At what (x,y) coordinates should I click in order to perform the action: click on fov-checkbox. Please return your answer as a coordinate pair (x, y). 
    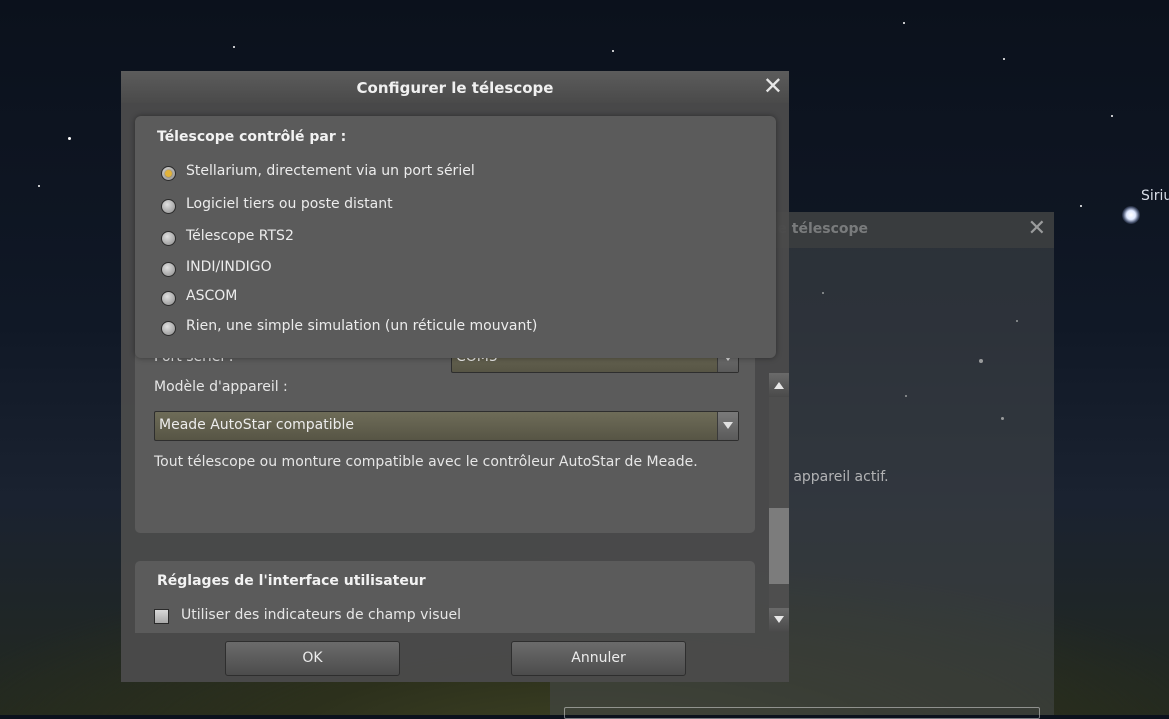
    Looking at the image, I should click on (161, 616).